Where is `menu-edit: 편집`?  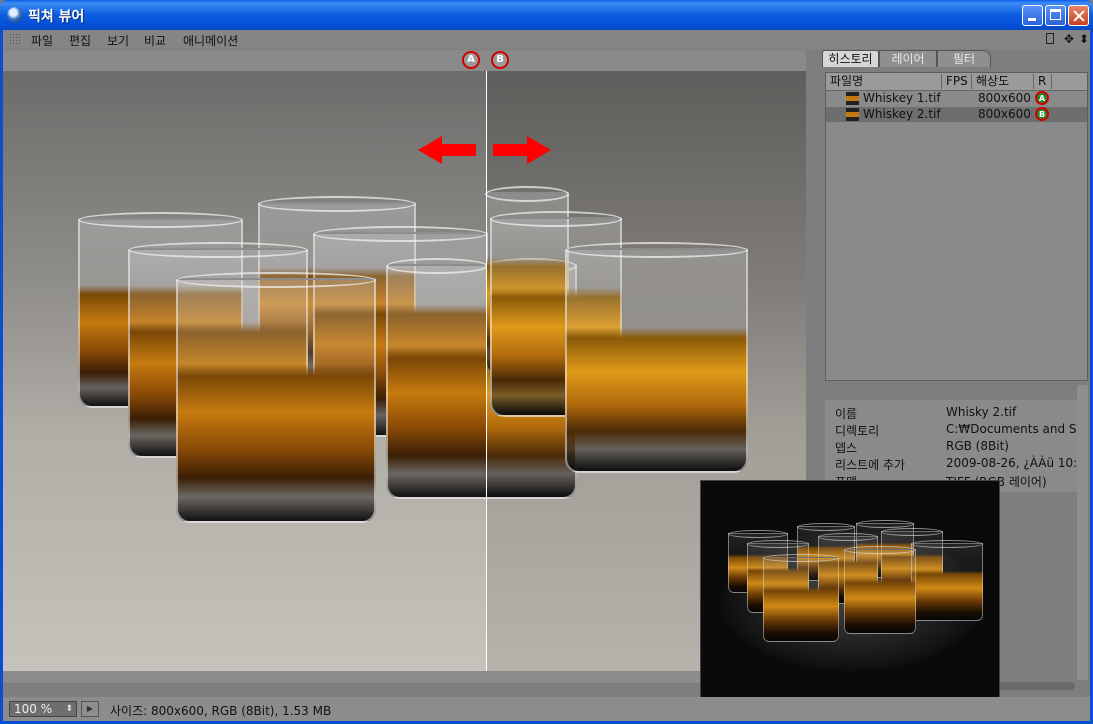
menu-edit: 편집 is located at coordinates (80, 40).